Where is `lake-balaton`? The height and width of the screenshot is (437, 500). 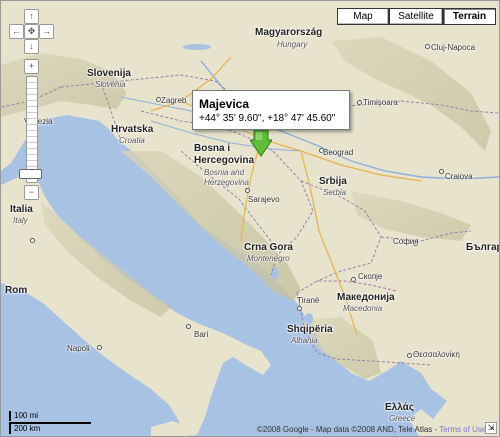
lake-balaton is located at coordinates (197, 47).